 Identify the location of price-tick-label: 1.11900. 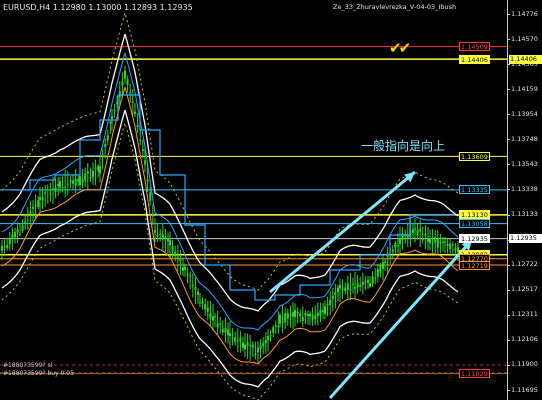
(524, 364).